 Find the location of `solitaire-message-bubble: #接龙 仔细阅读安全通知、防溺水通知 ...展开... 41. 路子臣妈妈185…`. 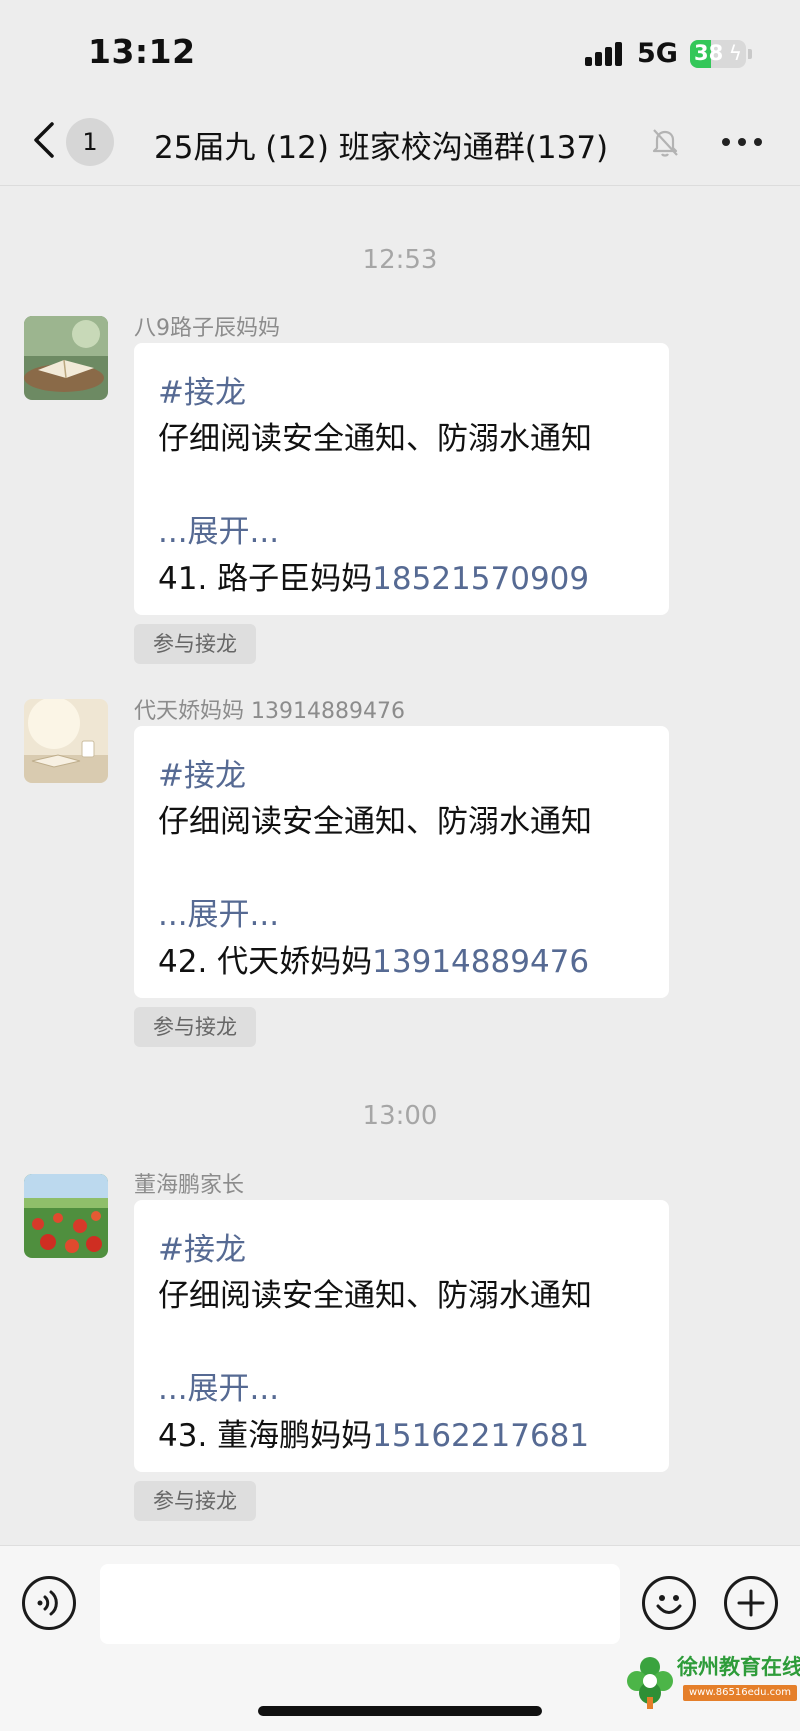

solitaire-message-bubble: #接龙 仔细阅读安全通知、防溺水通知 ...展开... 41. 路子臣妈妈185… is located at coordinates (401, 479).